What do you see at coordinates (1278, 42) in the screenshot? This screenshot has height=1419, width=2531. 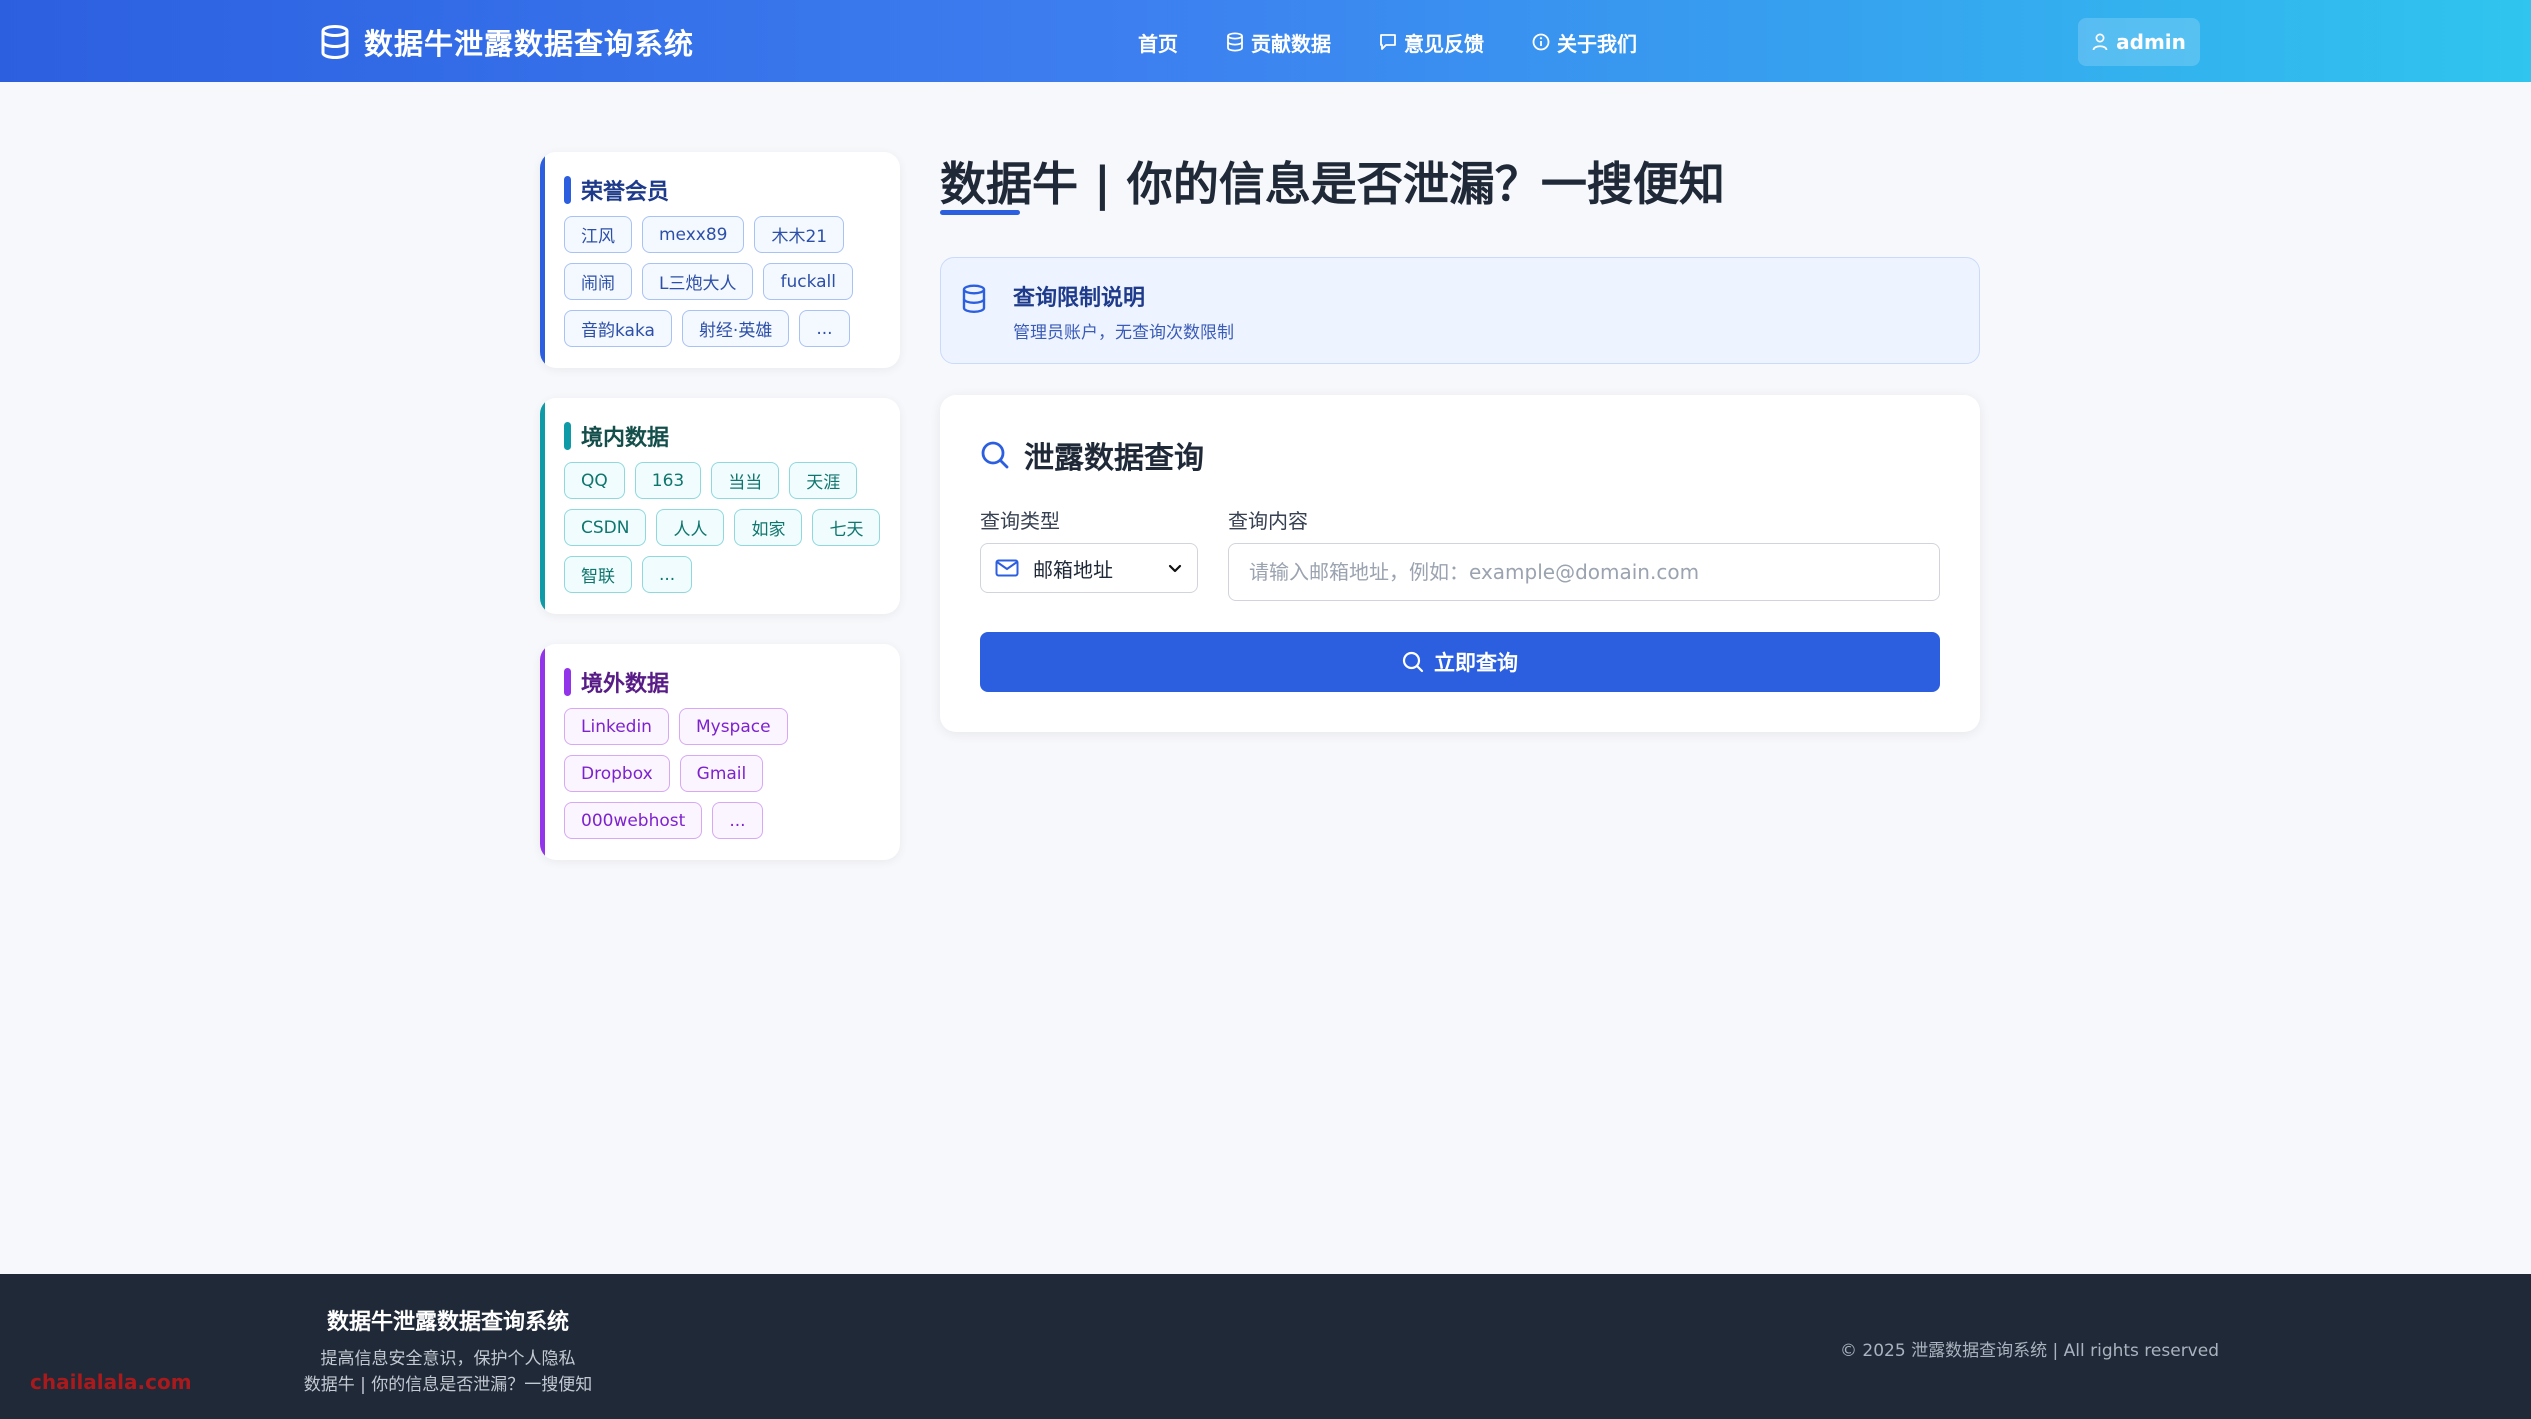 I see `nav-contribute: 贡献数据` at bounding box center [1278, 42].